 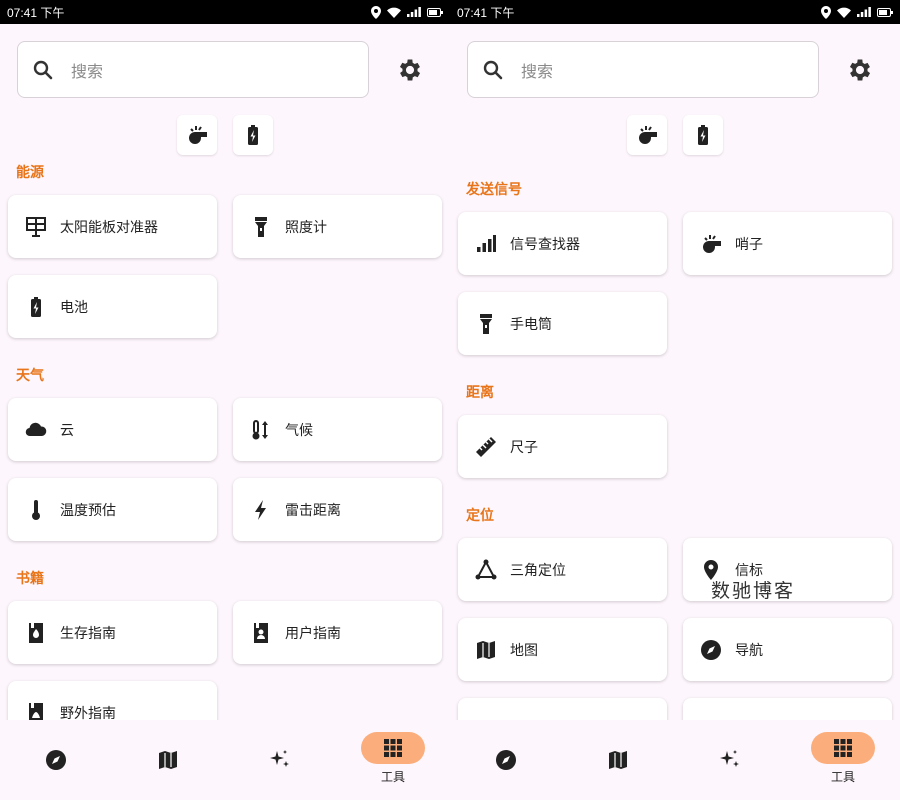 I want to click on section-title-location: 定位, so click(x=480, y=516).